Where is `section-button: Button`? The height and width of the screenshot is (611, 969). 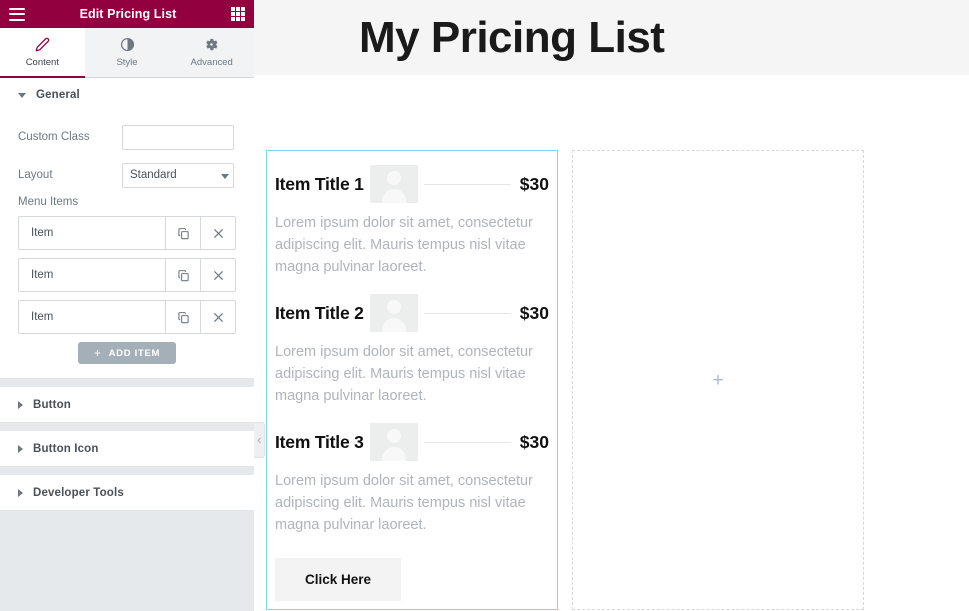
section-button: Button is located at coordinates (127, 405).